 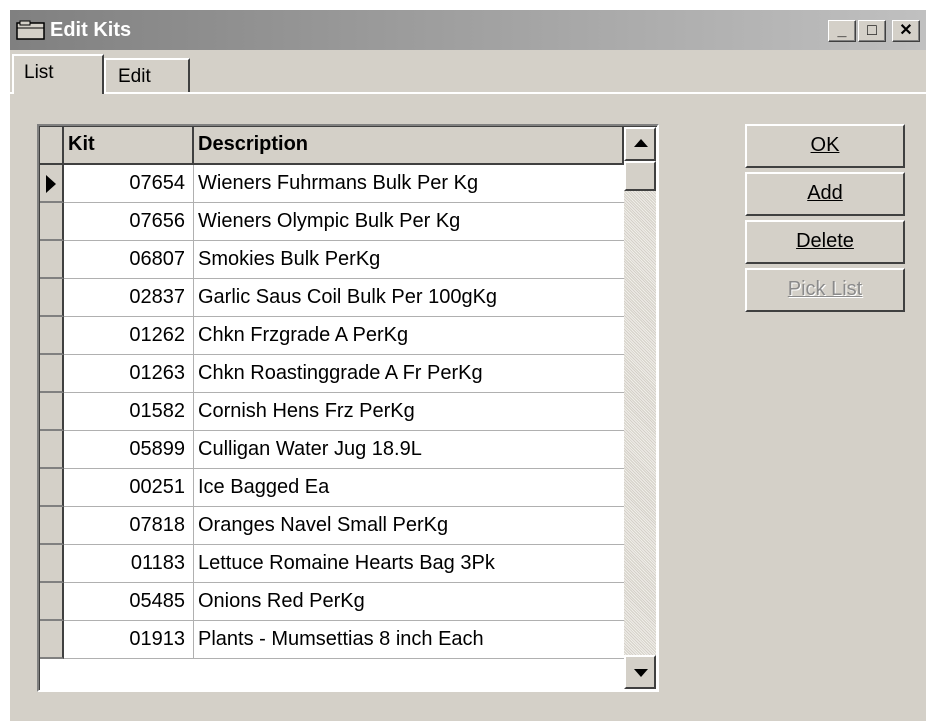 I want to click on tab-edit: Edit, so click(x=147, y=75).